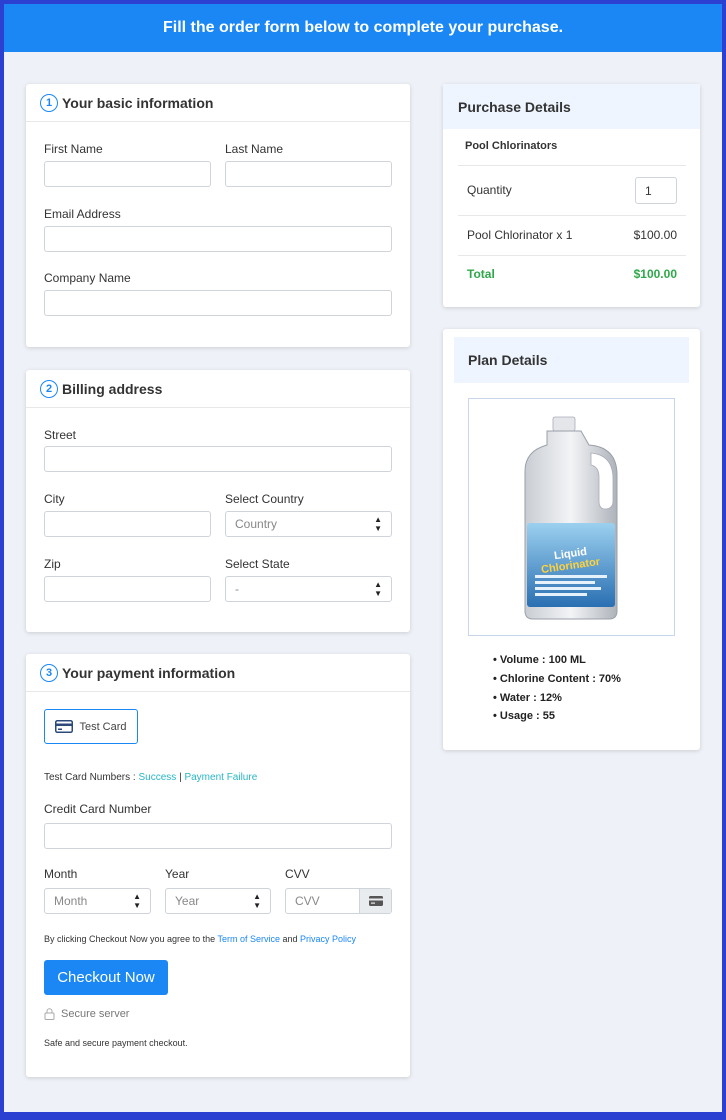 This screenshot has height=1120, width=726. What do you see at coordinates (290, 939) in the screenshot?
I see `terms-and: and` at bounding box center [290, 939].